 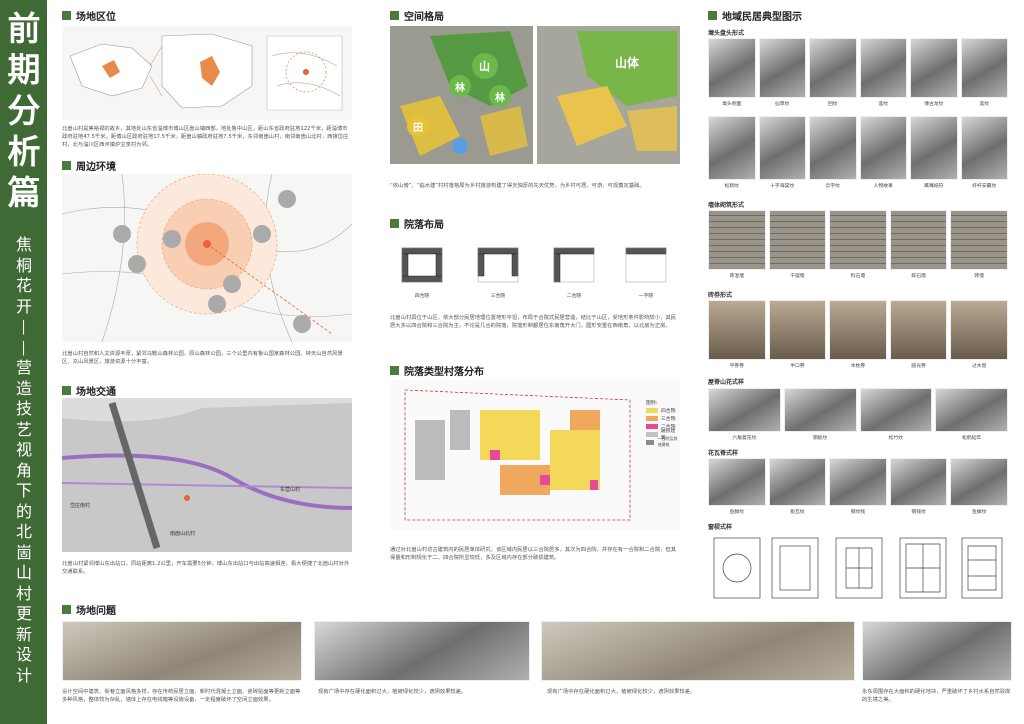 I want to click on subtitle-char: 的, so click(x=23, y=511).